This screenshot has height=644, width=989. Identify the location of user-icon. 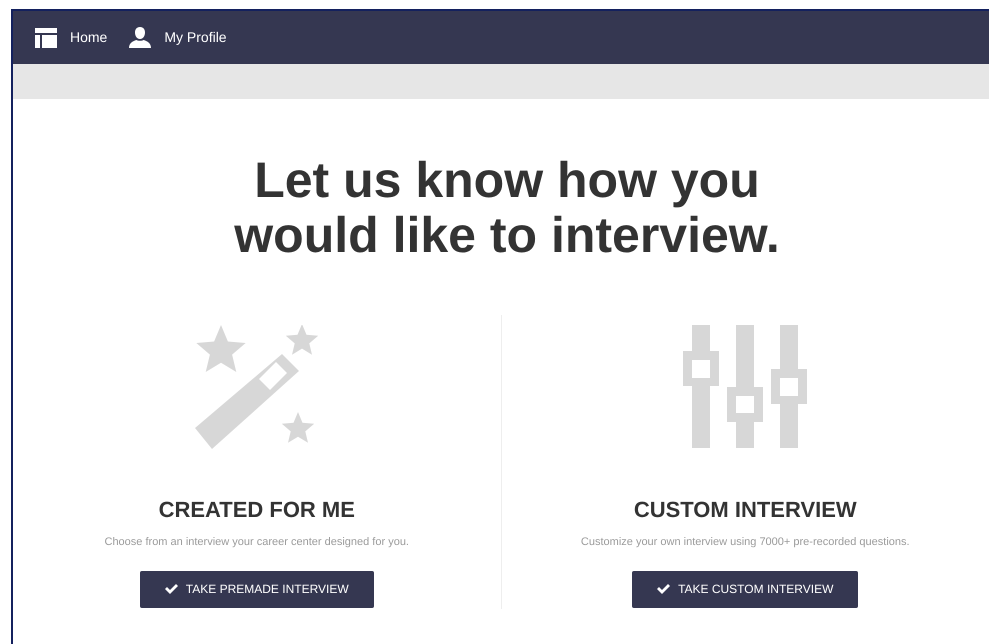
(140, 37).